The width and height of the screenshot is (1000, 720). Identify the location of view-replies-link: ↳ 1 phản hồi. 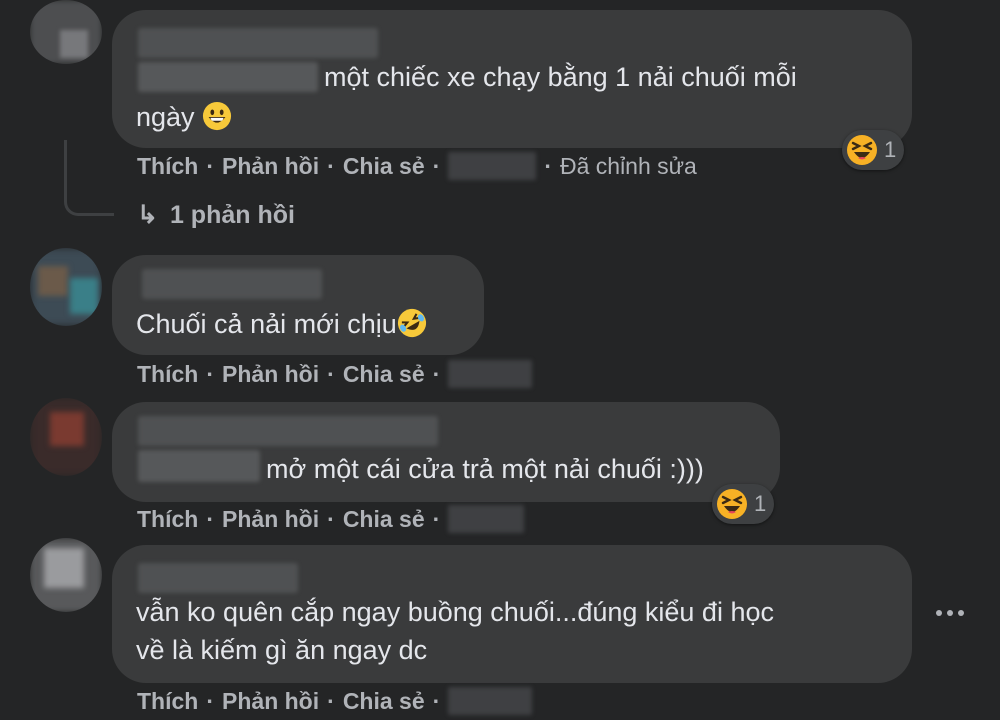
(216, 215).